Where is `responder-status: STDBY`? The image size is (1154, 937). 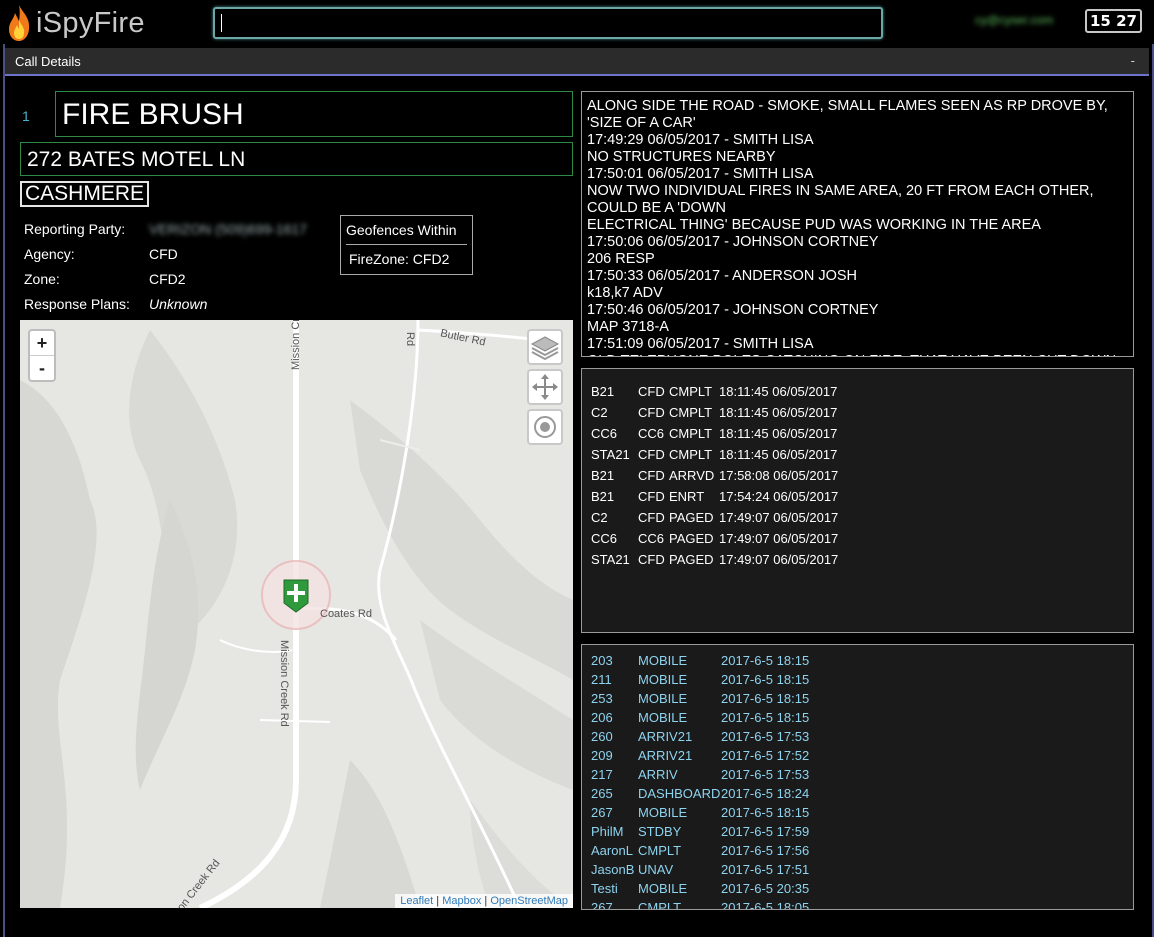
responder-status: STDBY is located at coordinates (660, 831).